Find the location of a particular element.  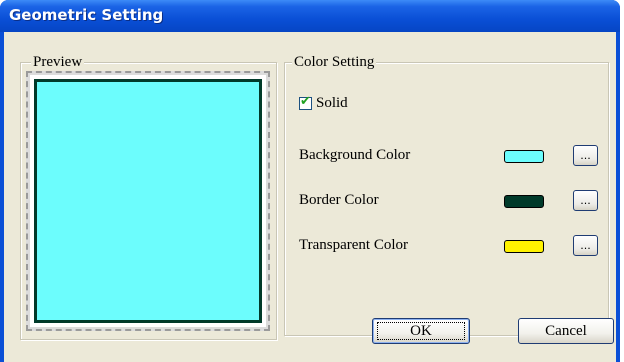

transparent-color-swatch is located at coordinates (524, 246).